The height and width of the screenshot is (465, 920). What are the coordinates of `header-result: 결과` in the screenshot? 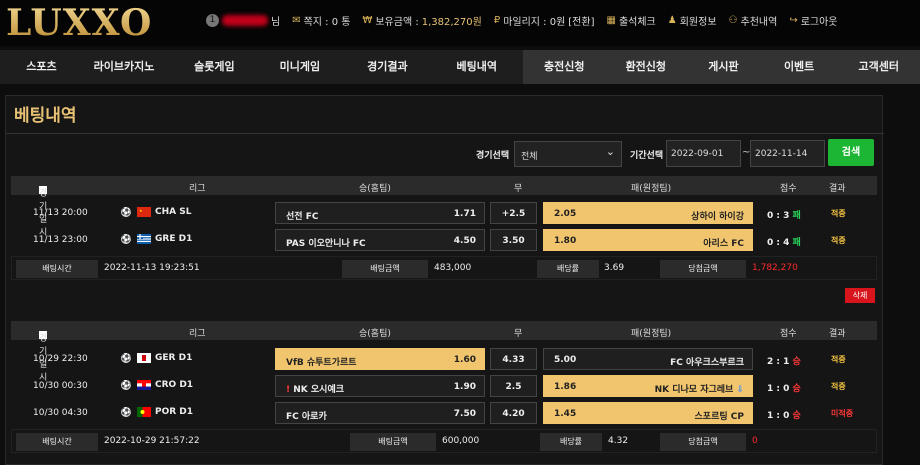 It's located at (837, 189).